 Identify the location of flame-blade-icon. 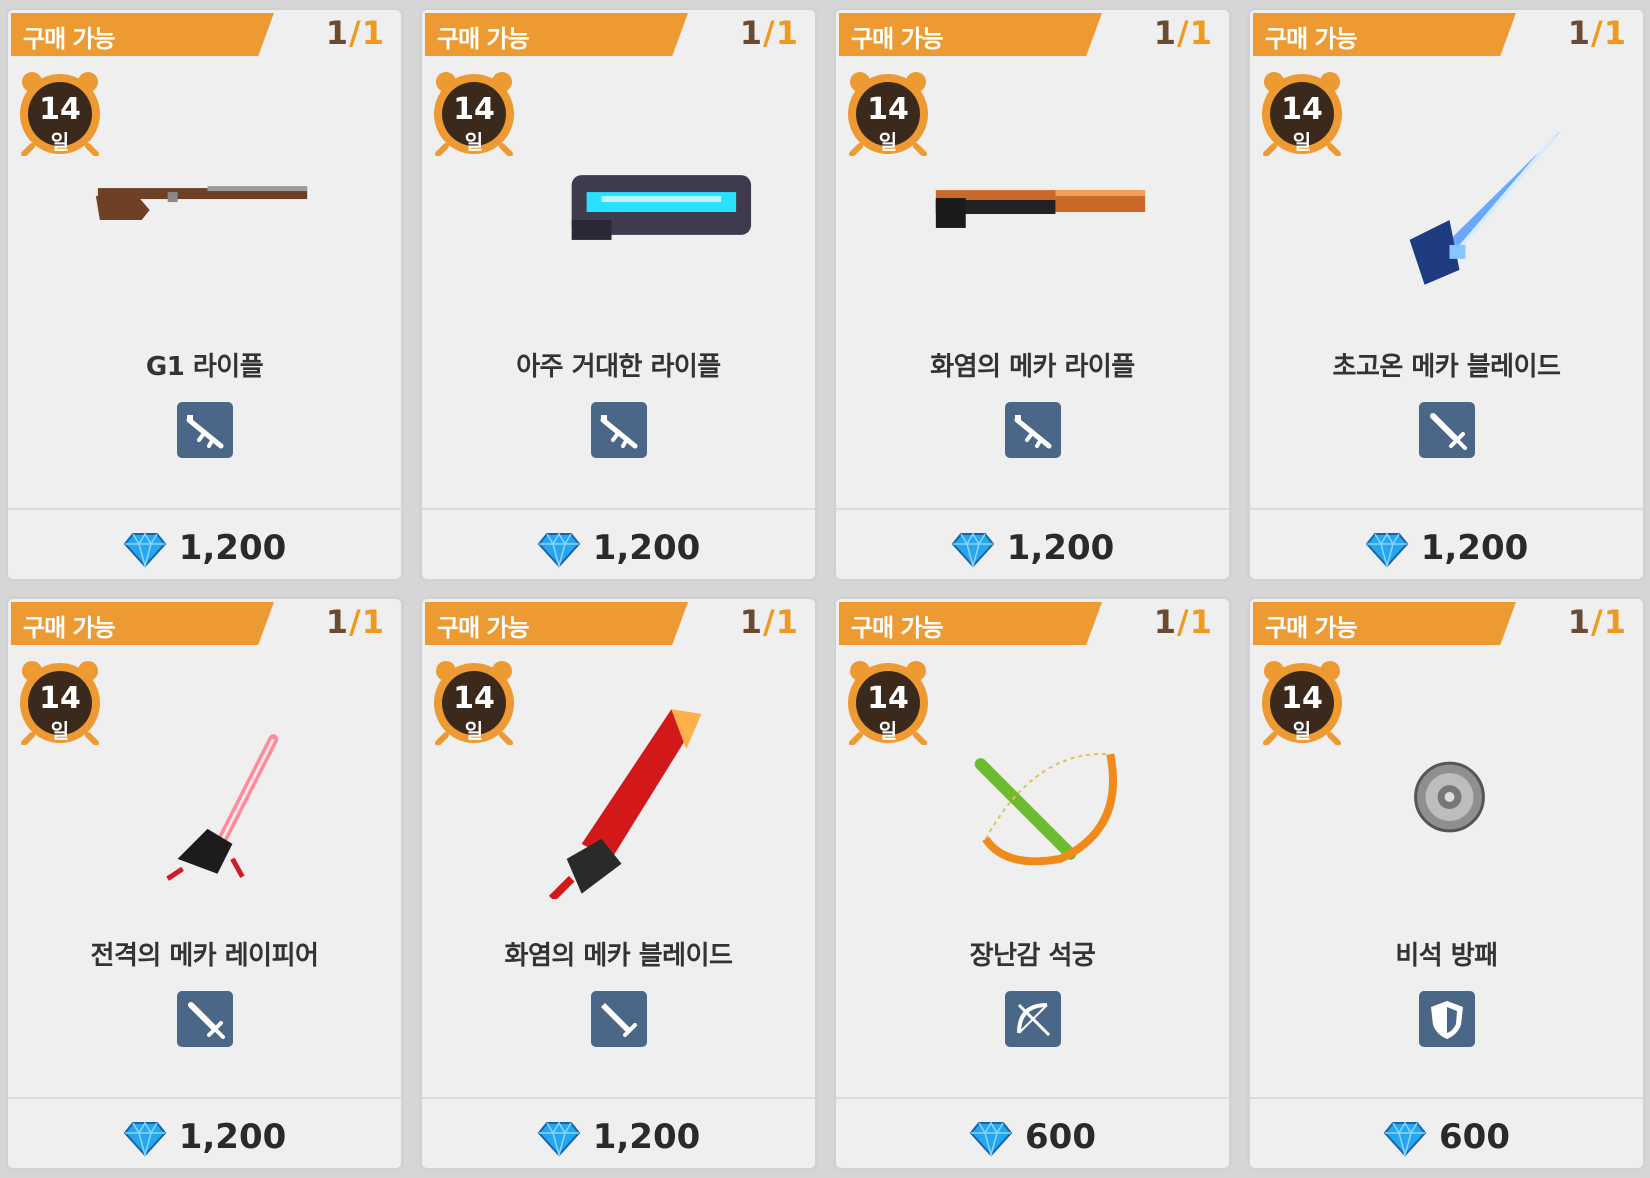
(621, 805).